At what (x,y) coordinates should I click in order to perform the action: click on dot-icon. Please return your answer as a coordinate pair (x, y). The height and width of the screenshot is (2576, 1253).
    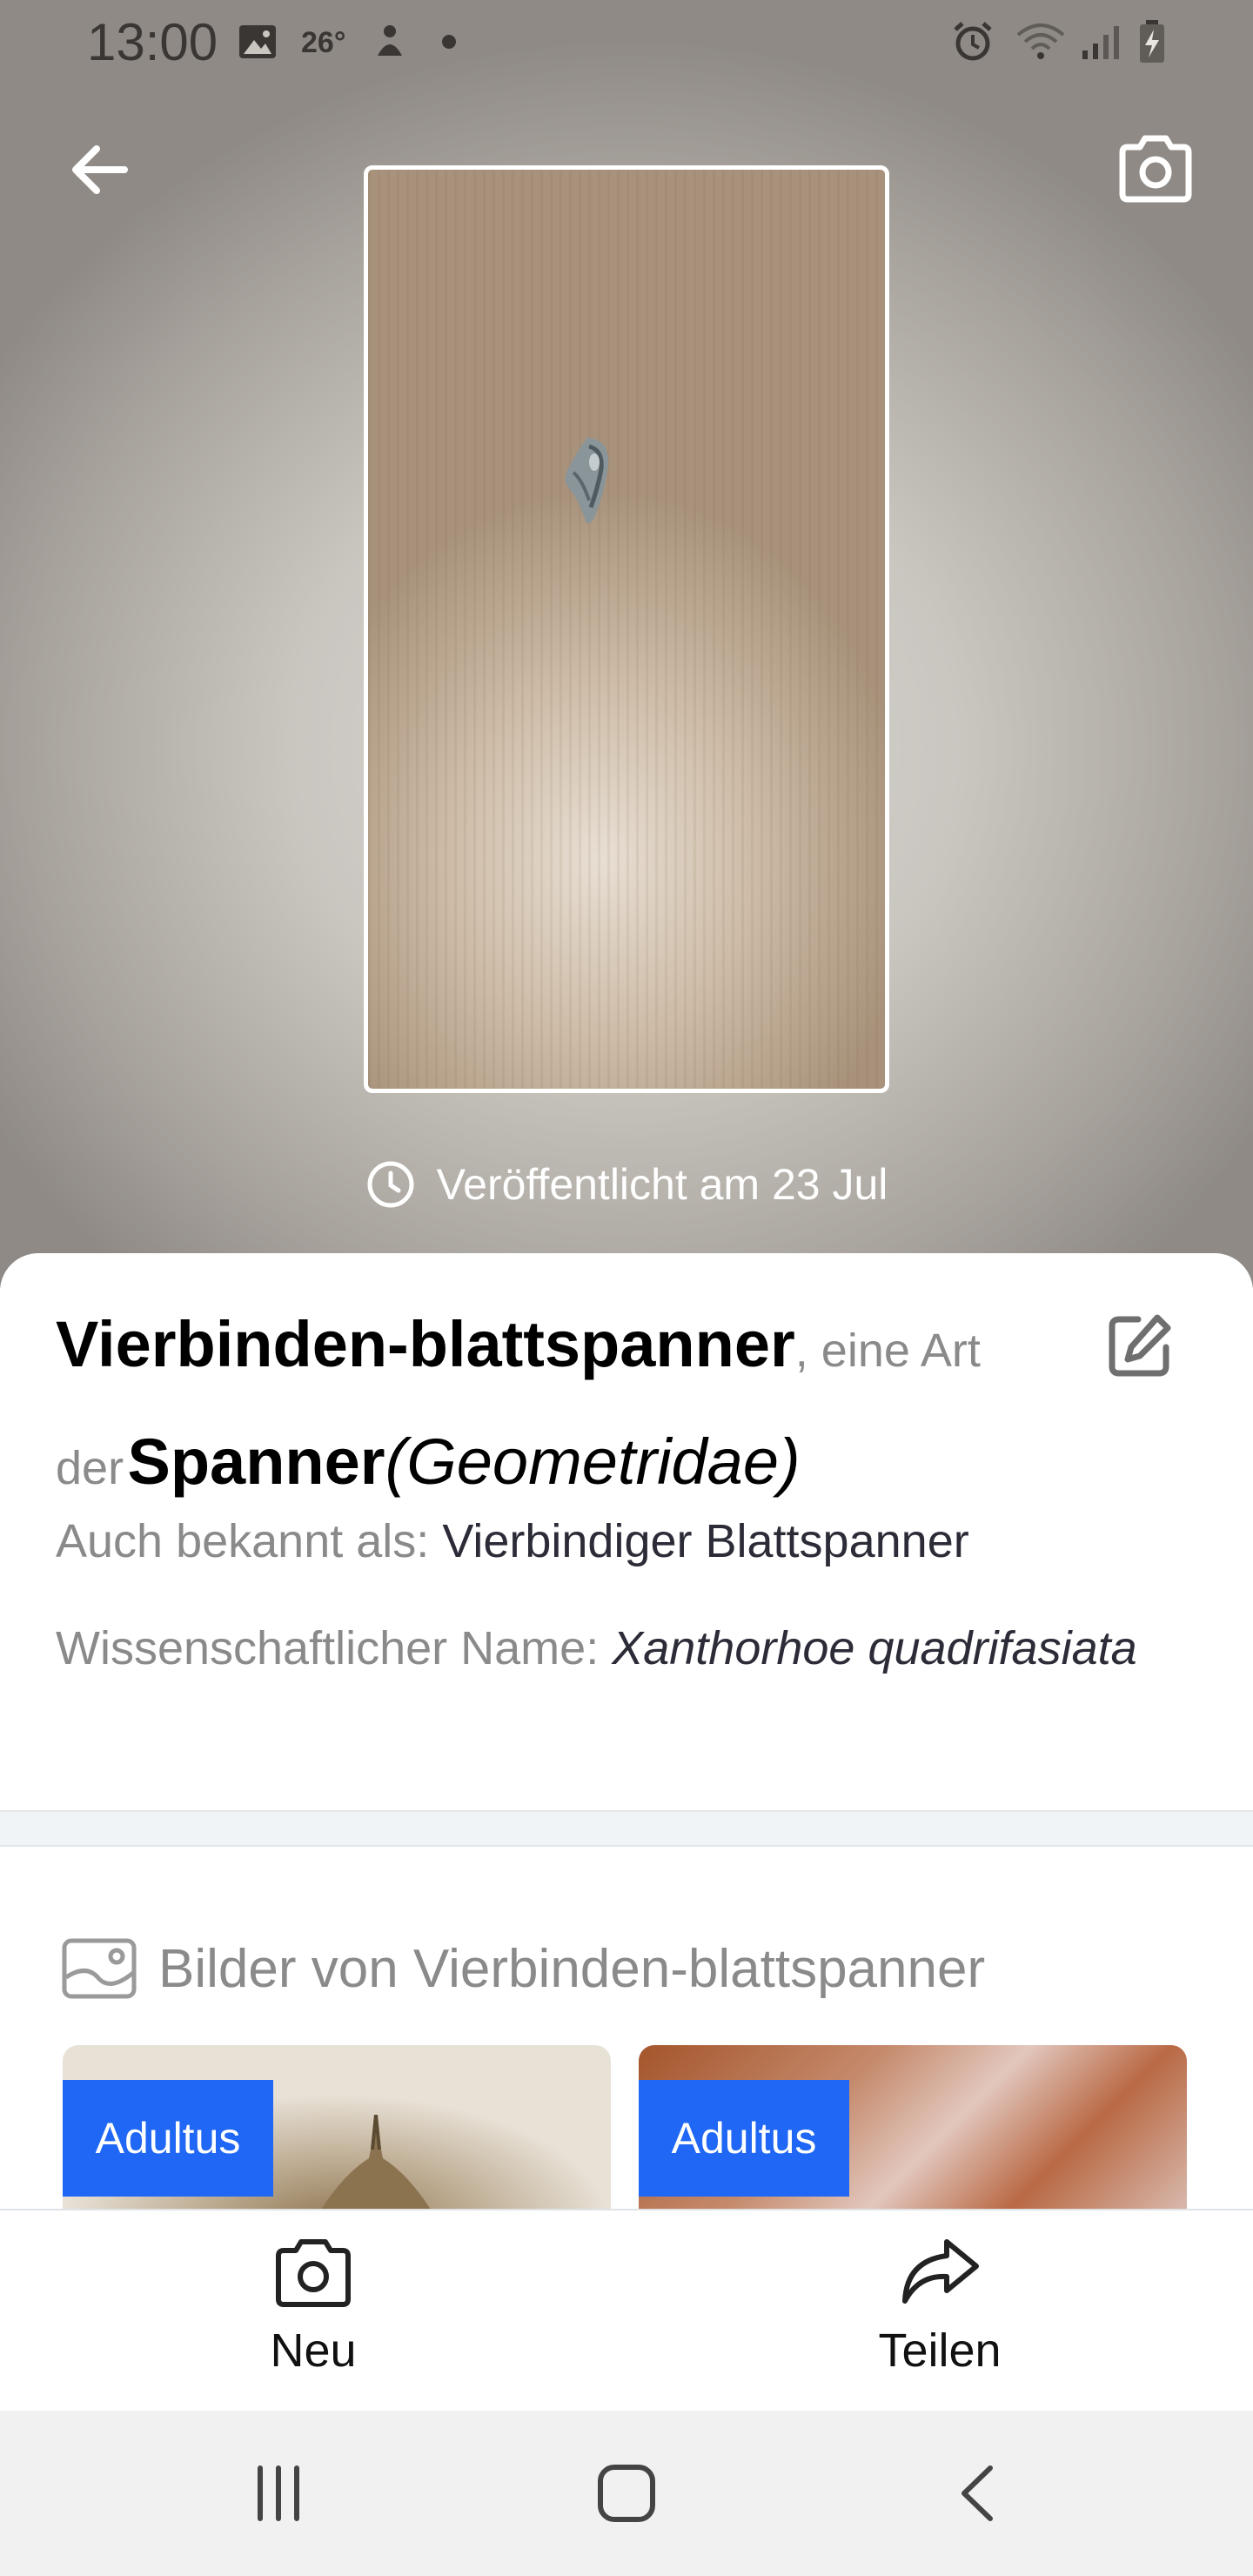
    Looking at the image, I should click on (449, 42).